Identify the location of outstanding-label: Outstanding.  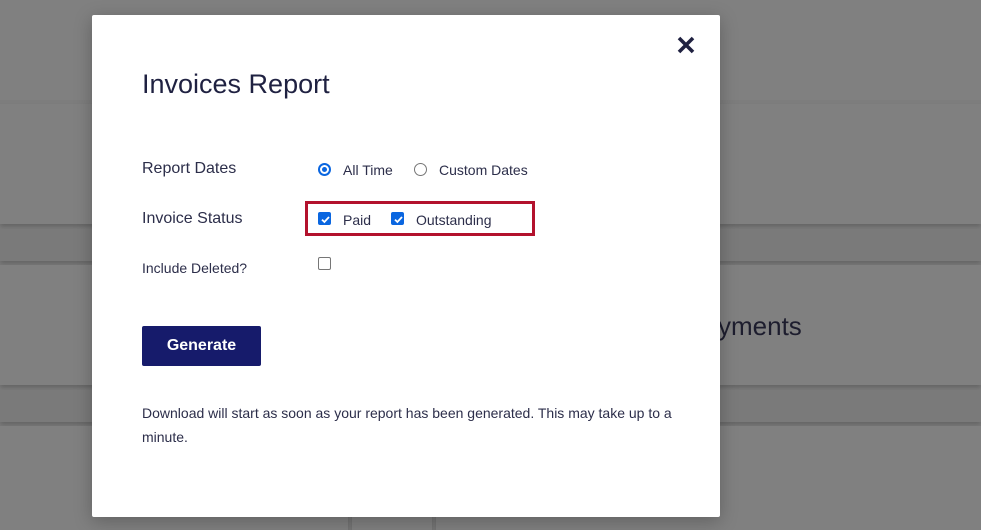
(454, 220).